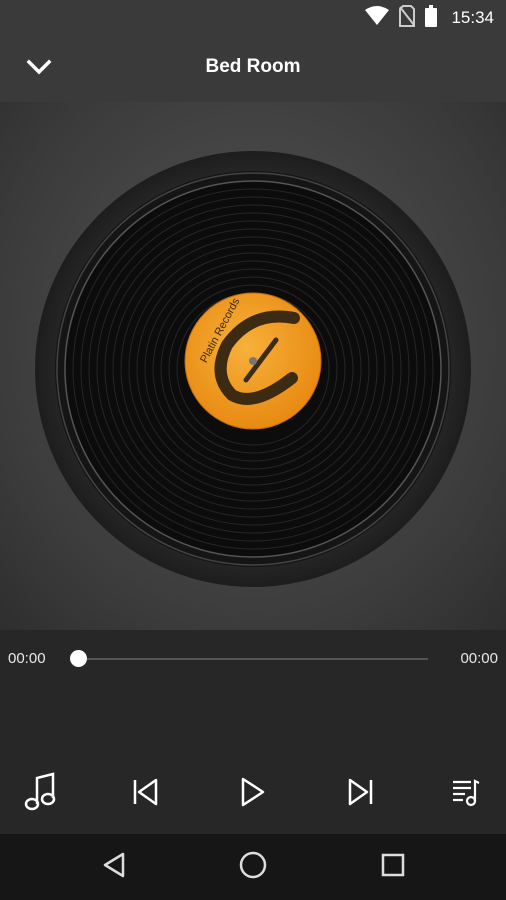 The width and height of the screenshot is (506, 900). I want to click on total-time: 00:00, so click(479, 658).